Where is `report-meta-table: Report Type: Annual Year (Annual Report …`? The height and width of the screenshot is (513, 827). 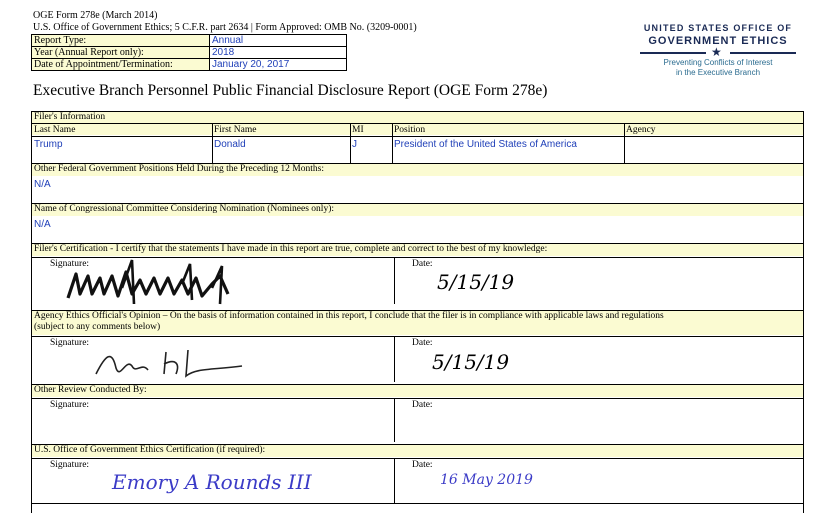 report-meta-table: Report Type: Annual Year (Annual Report … is located at coordinates (189, 52).